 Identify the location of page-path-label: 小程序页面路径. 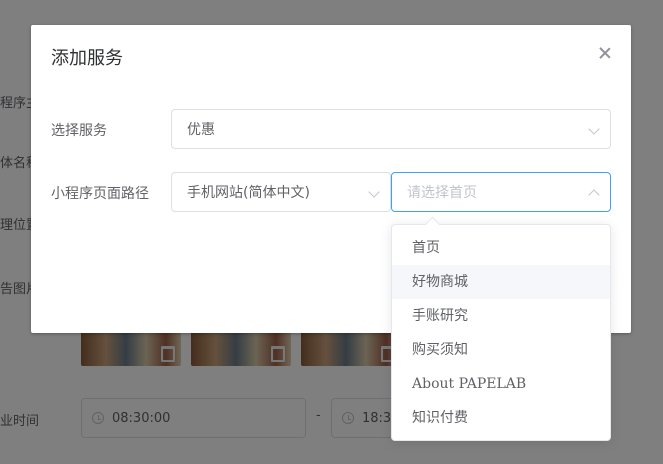
(100, 194).